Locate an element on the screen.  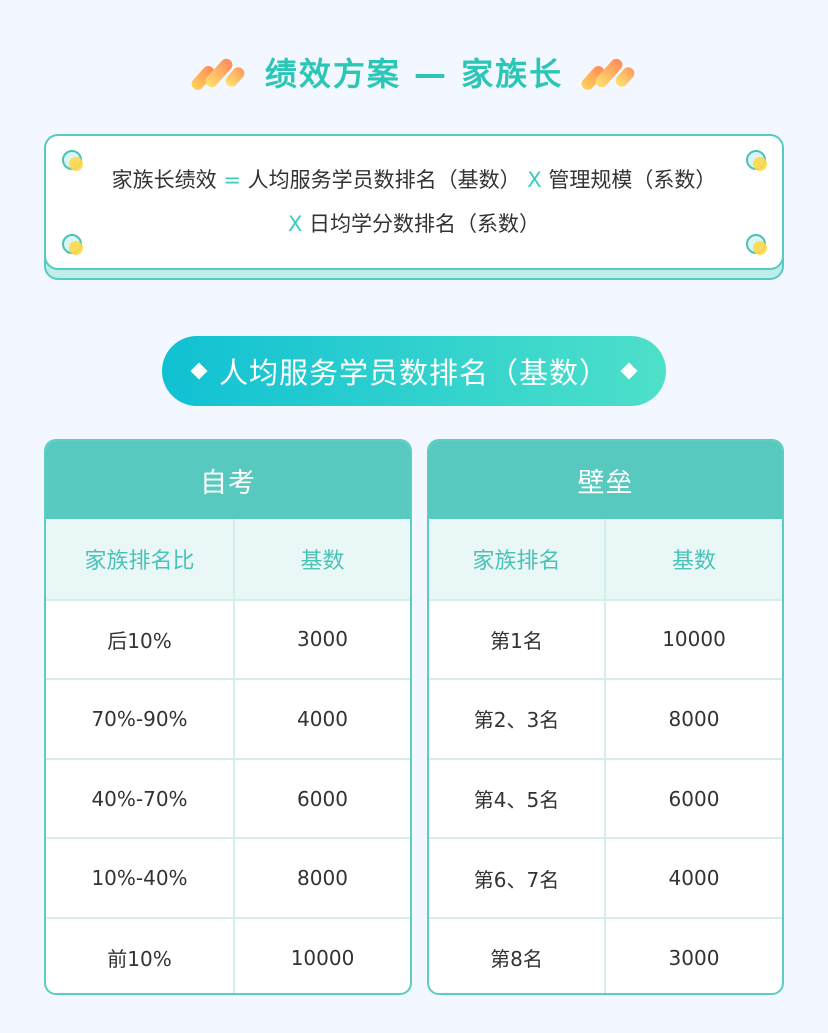
table-cell: 第6、7名 is located at coordinates (516, 879).